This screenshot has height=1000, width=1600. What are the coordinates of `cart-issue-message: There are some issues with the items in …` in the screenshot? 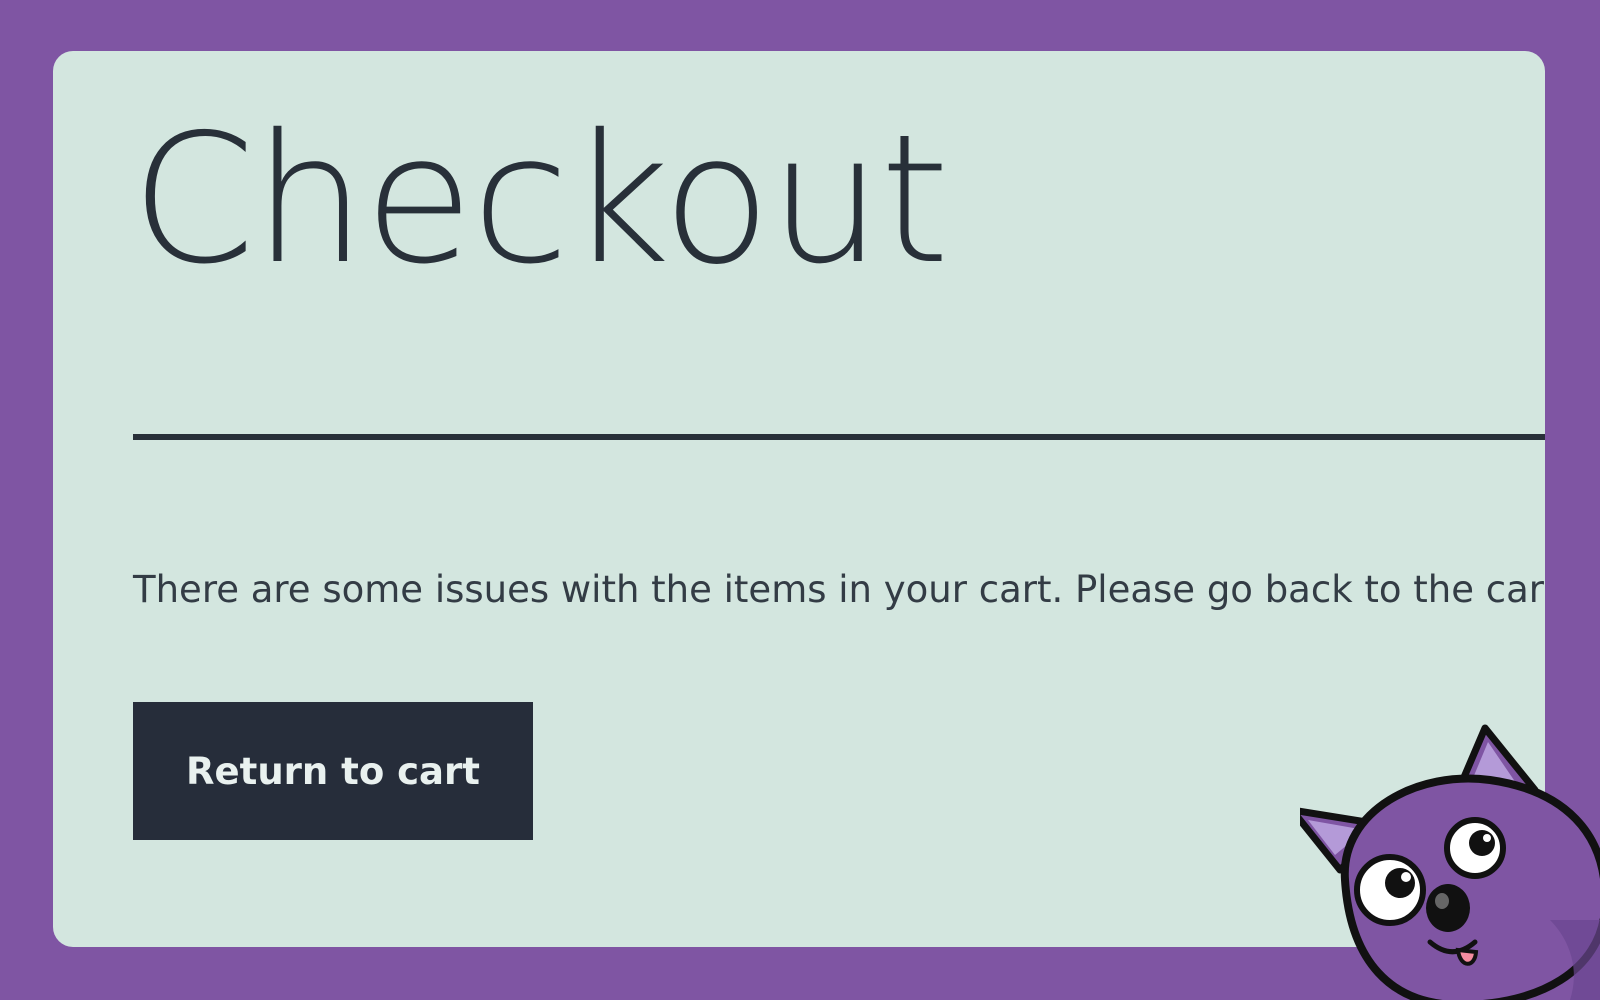 It's located at (839, 589).